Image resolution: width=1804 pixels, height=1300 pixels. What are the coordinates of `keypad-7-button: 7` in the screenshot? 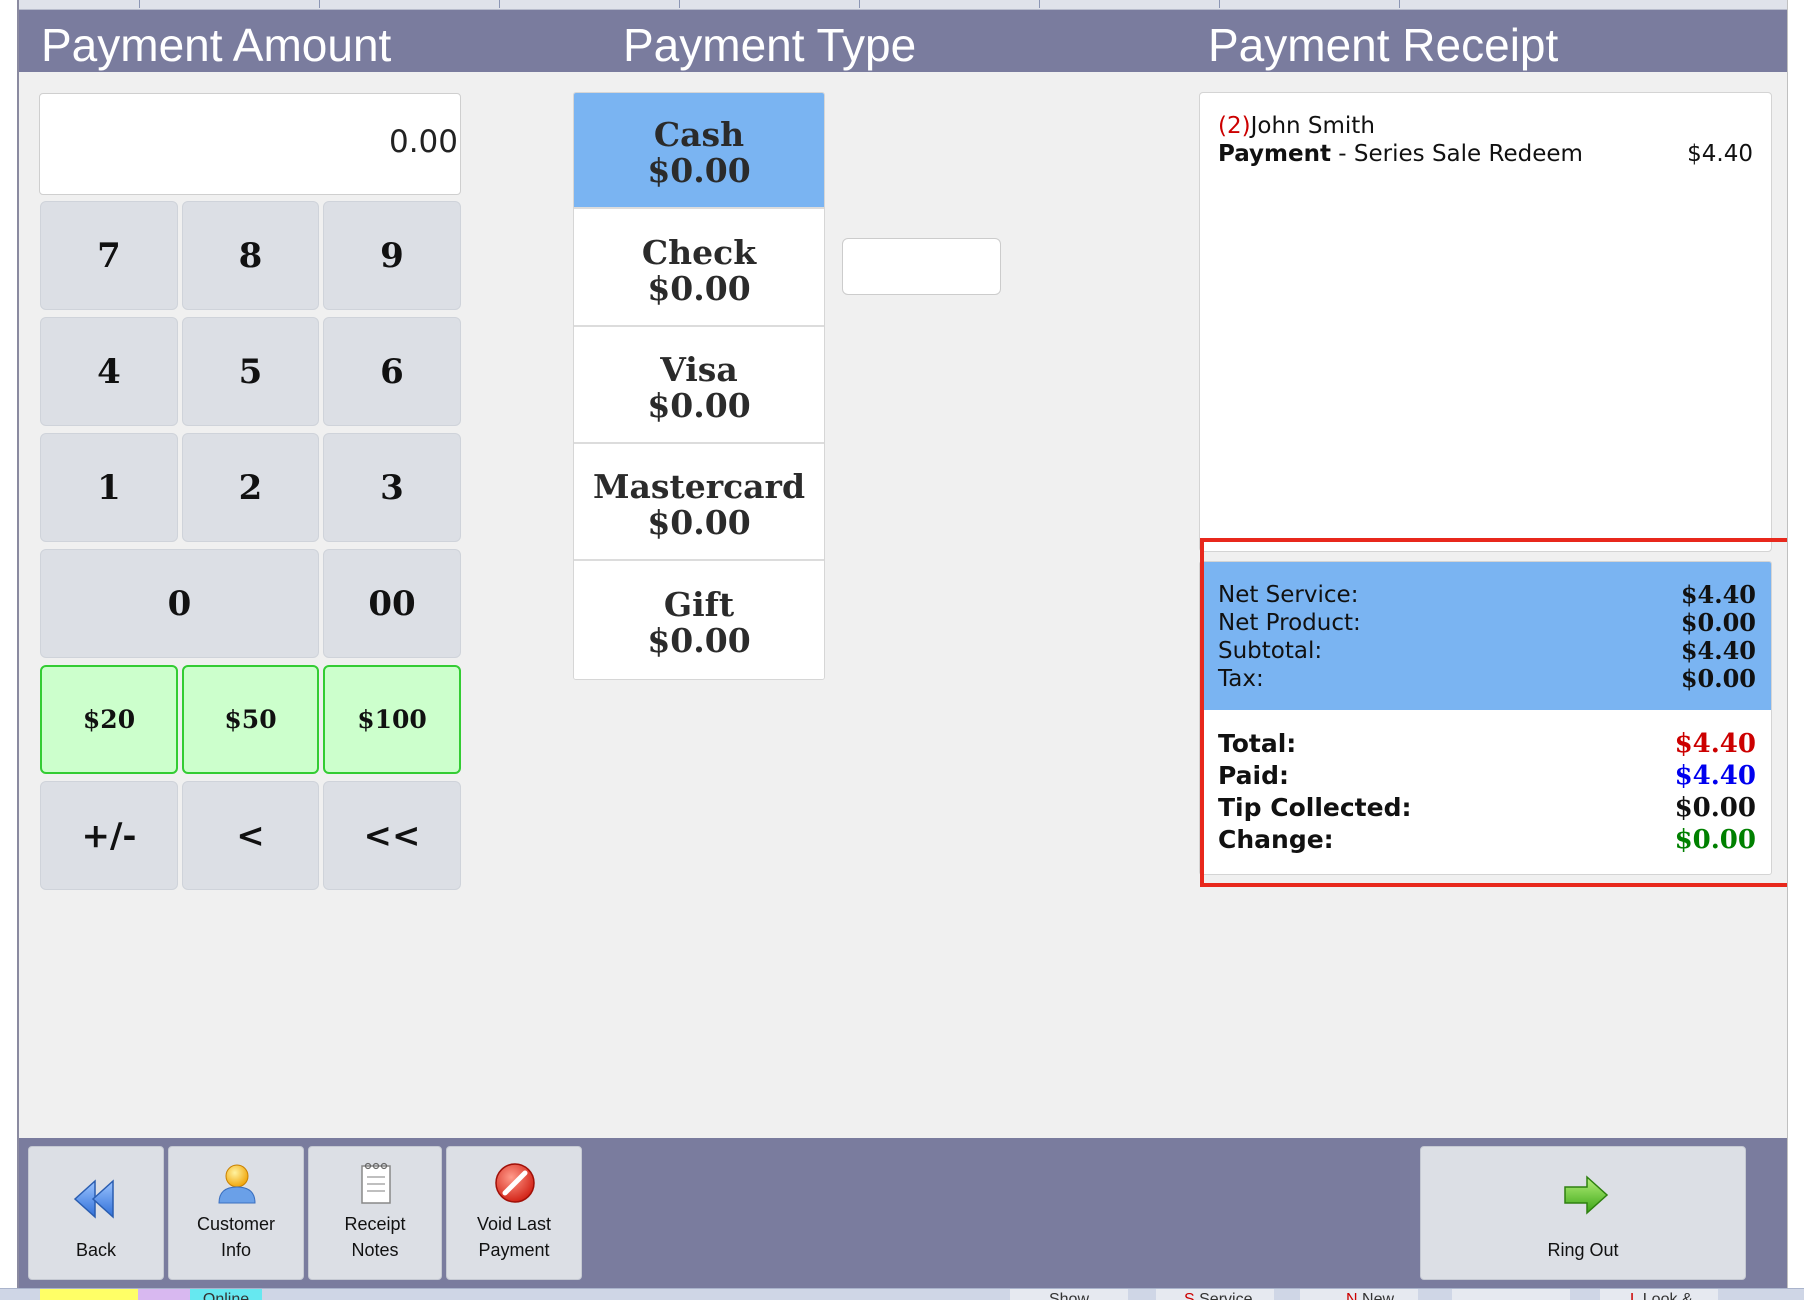 It's located at (109, 255).